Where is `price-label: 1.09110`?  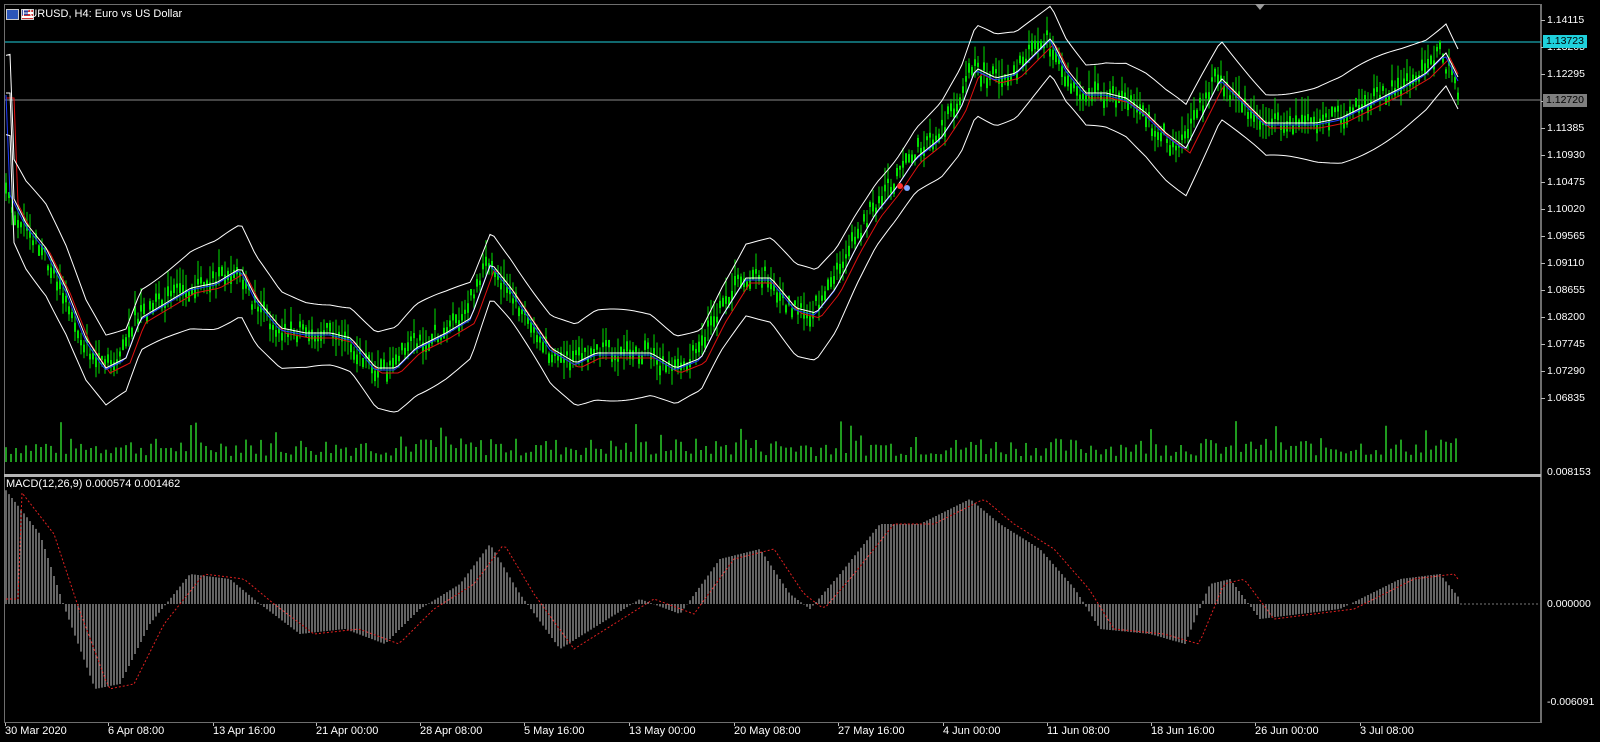 price-label: 1.09110 is located at coordinates (1566, 263).